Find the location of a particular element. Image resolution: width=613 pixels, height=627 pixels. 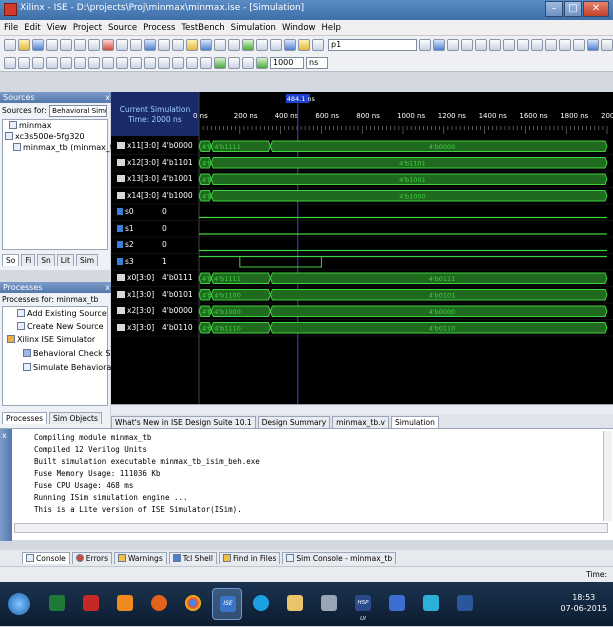

tab-processes: Processes is located at coordinates (24, 418).